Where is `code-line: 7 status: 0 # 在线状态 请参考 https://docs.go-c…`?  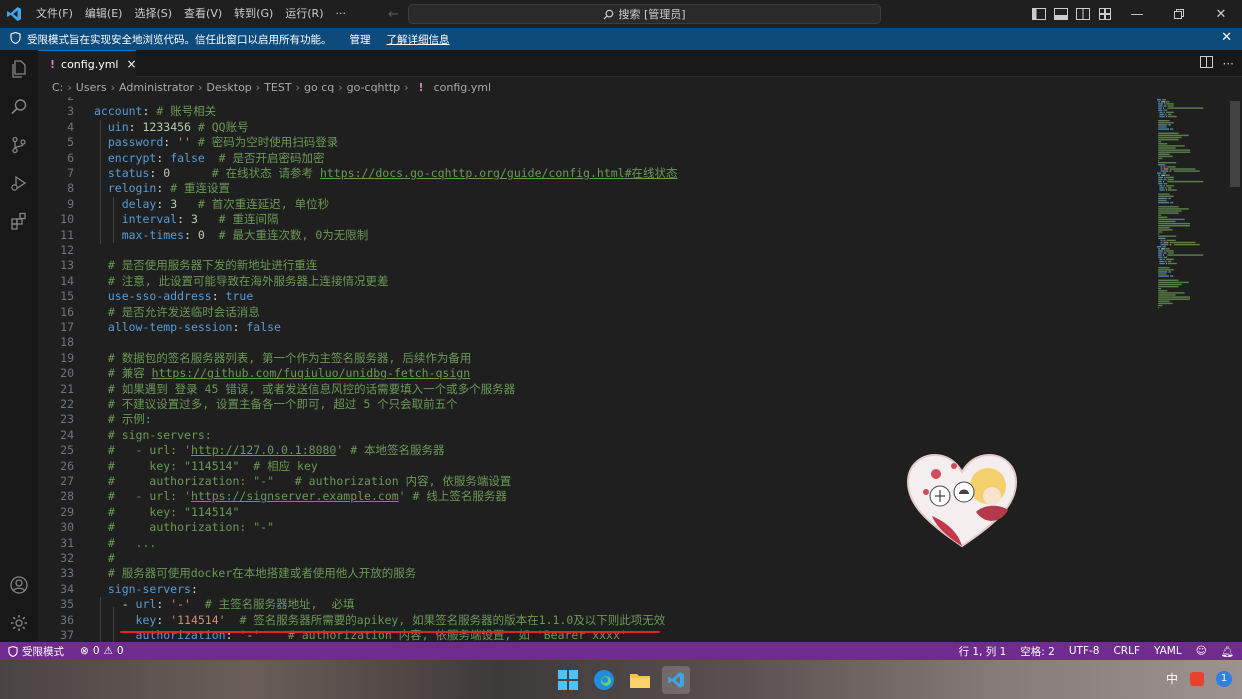 code-line: 7 status: 0 # 在线状态 请参考 https://docs.go-c… is located at coordinates (595, 173).